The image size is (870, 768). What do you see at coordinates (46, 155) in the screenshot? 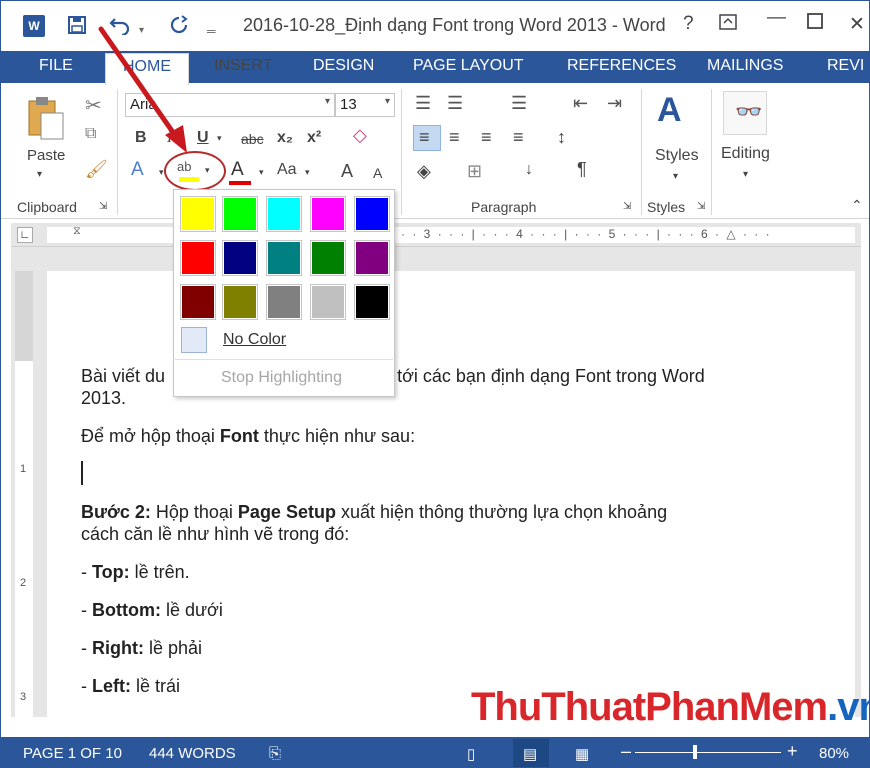
I see `paste-label: Paste` at bounding box center [46, 155].